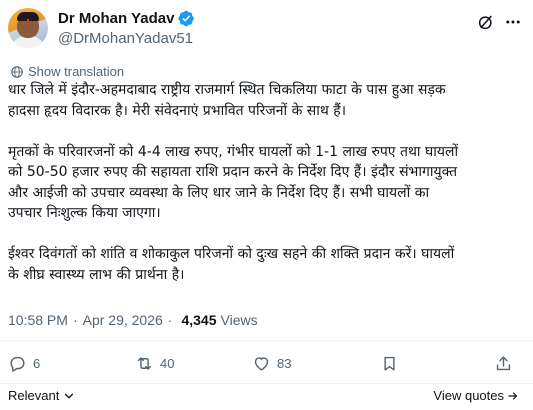  What do you see at coordinates (116, 18) in the screenshot?
I see `author-display-name: Dr Mohan Yadav` at bounding box center [116, 18].